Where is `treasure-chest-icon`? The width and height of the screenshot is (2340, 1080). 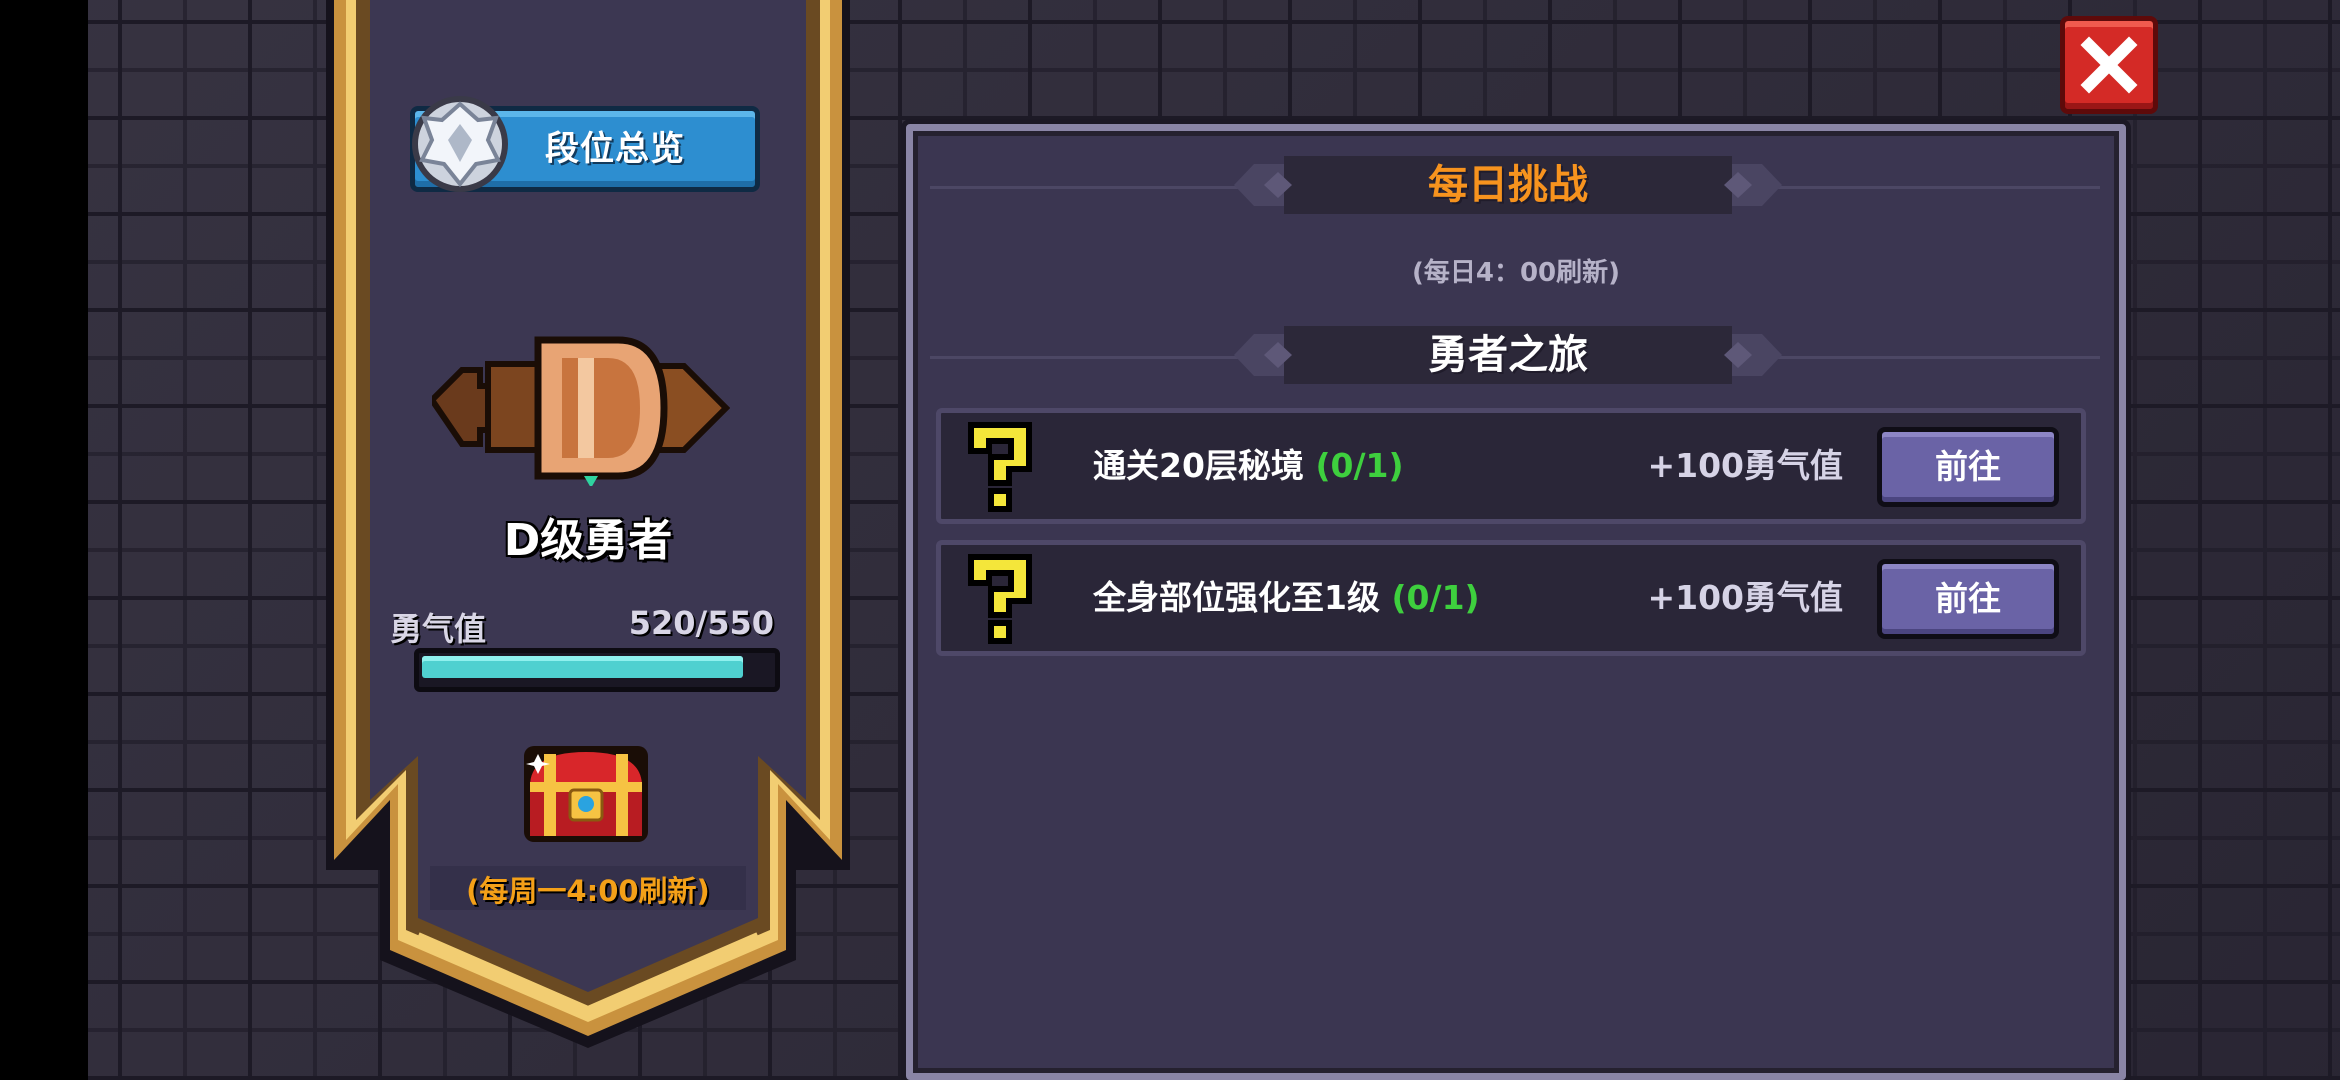 treasure-chest-icon is located at coordinates (586, 792).